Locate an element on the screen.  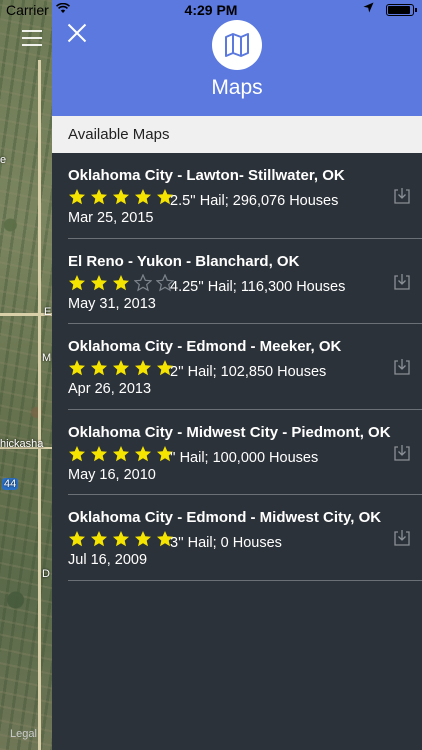
map-label: hickasha is located at coordinates (22, 444).